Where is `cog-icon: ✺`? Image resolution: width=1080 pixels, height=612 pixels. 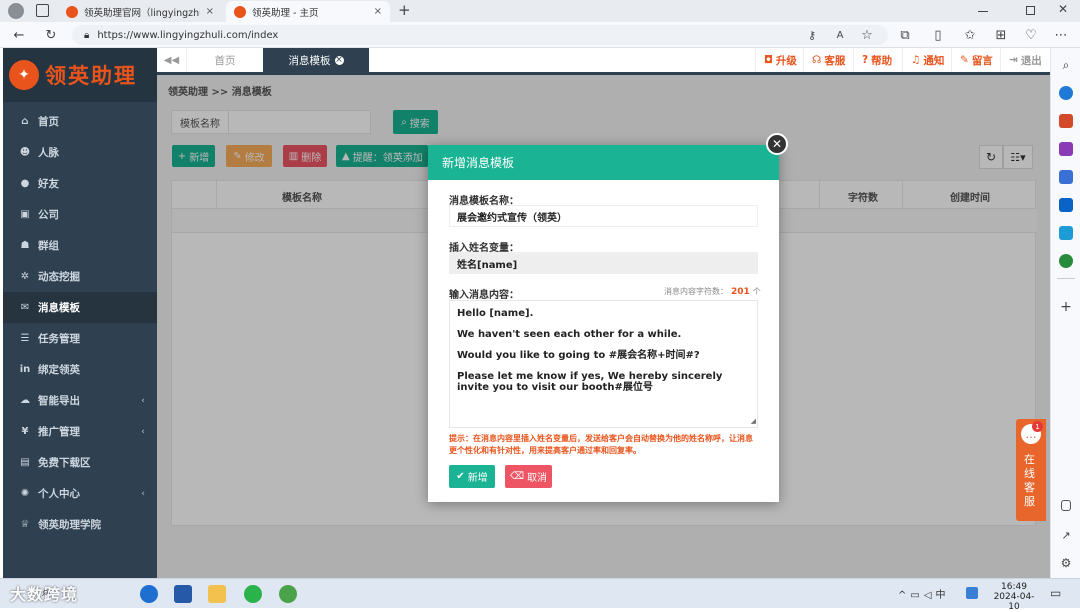
cog-icon: ✺ is located at coordinates (25, 493).